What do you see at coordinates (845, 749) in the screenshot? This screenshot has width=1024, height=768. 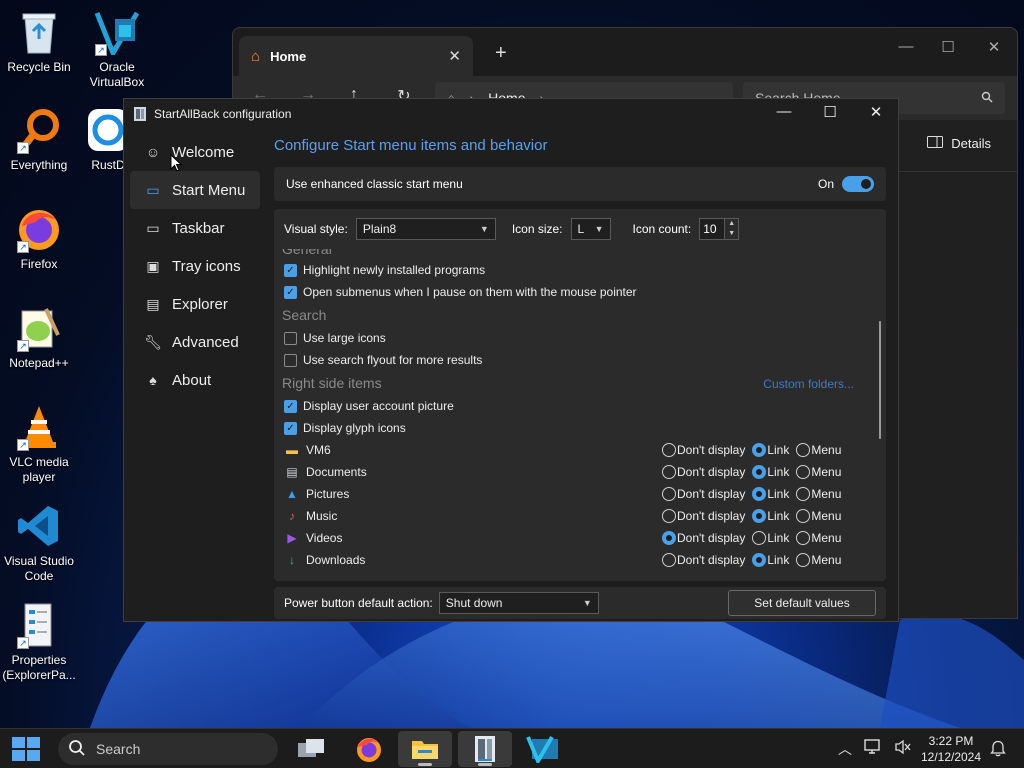 I see `chevron-up-icon: ︿` at bounding box center [845, 749].